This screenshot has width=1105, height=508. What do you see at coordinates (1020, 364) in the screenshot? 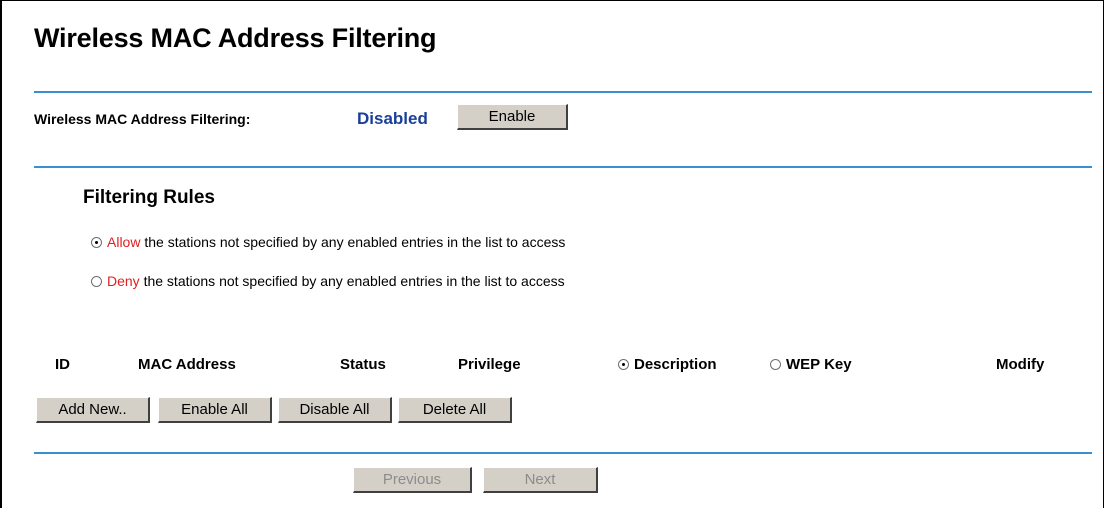
I see `column-header-modify: Modify` at bounding box center [1020, 364].